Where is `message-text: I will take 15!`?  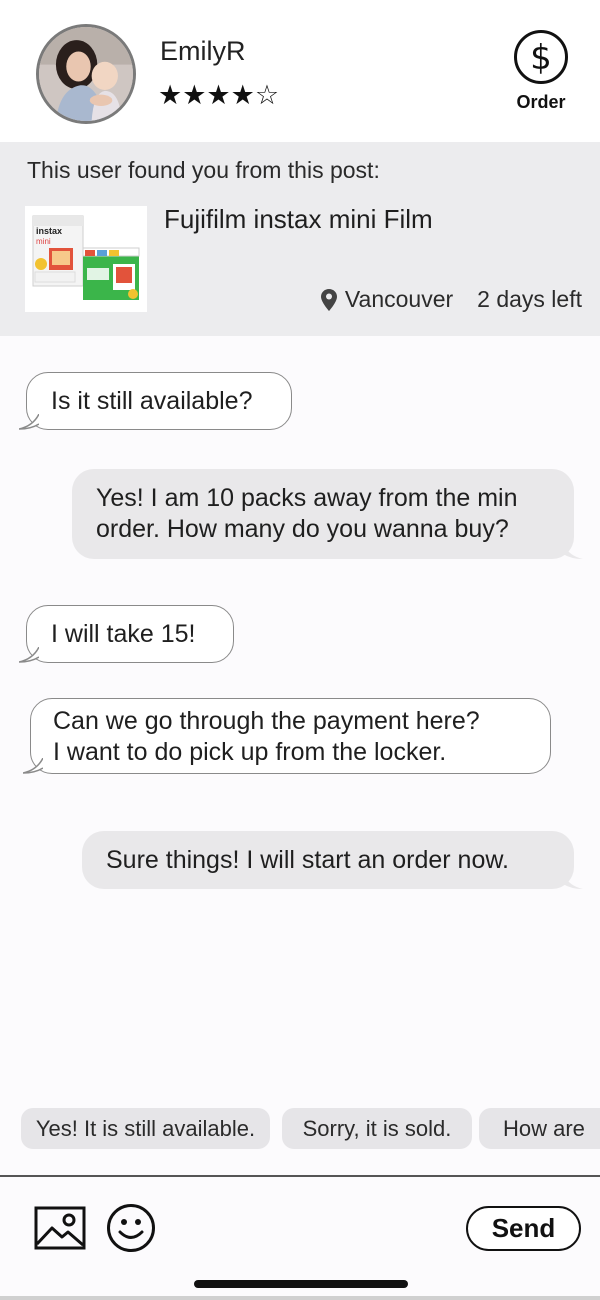 message-text: I will take 15! is located at coordinates (123, 633).